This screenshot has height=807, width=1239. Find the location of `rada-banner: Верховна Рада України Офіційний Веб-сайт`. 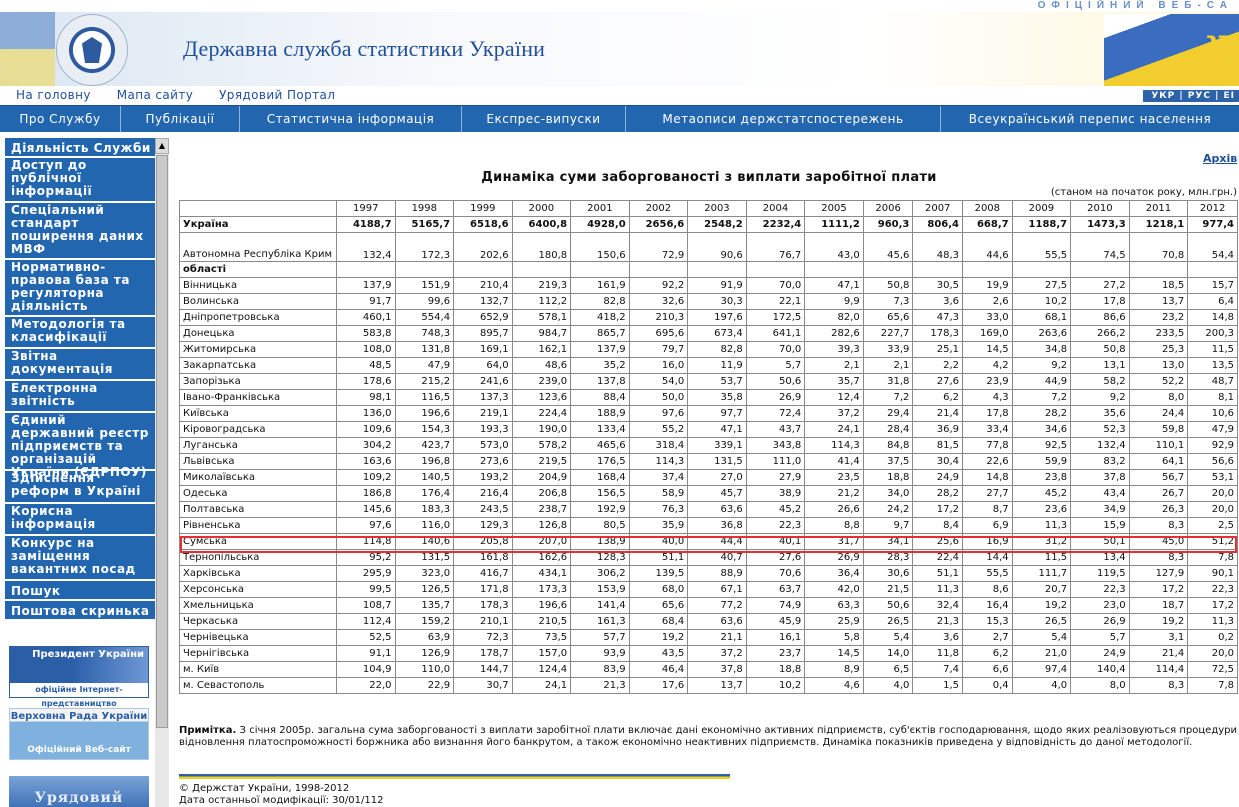

rada-banner: Верховна Рада України Офіційний Веб-сайт is located at coordinates (79, 734).